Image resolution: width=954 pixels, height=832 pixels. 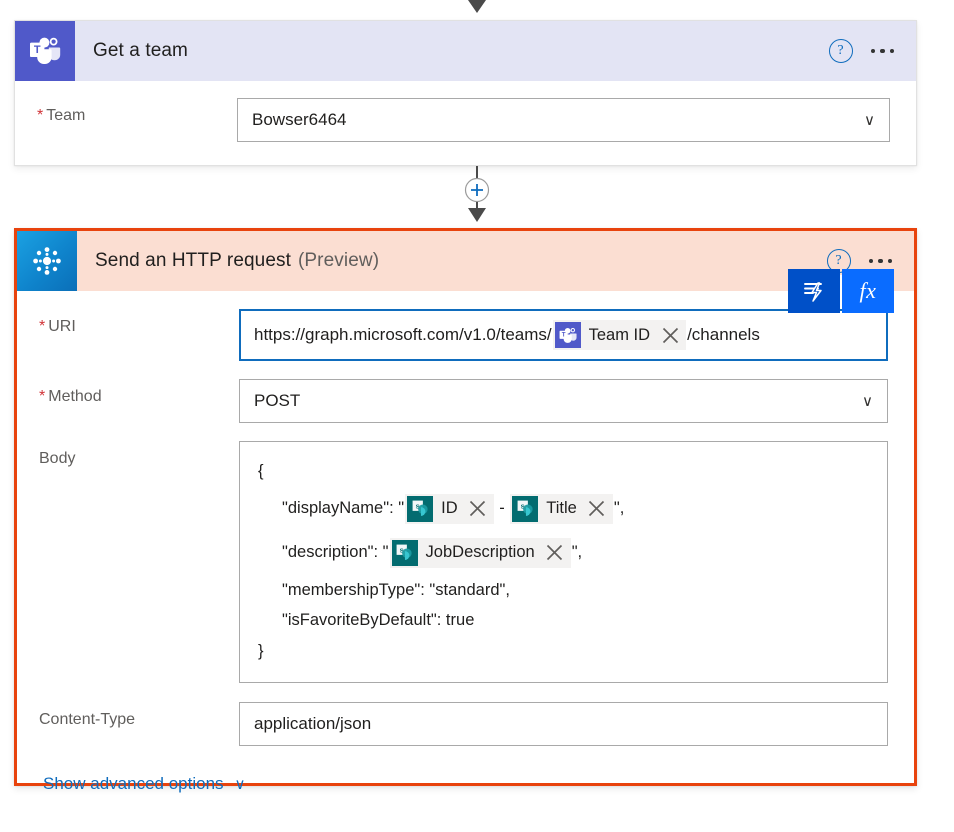 I want to click on content-type-input: application/json, so click(x=563, y=724).